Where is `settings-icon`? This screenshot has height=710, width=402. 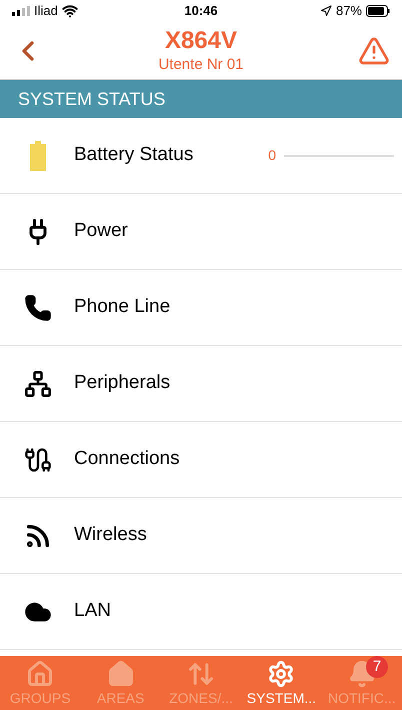
settings-icon is located at coordinates (281, 674).